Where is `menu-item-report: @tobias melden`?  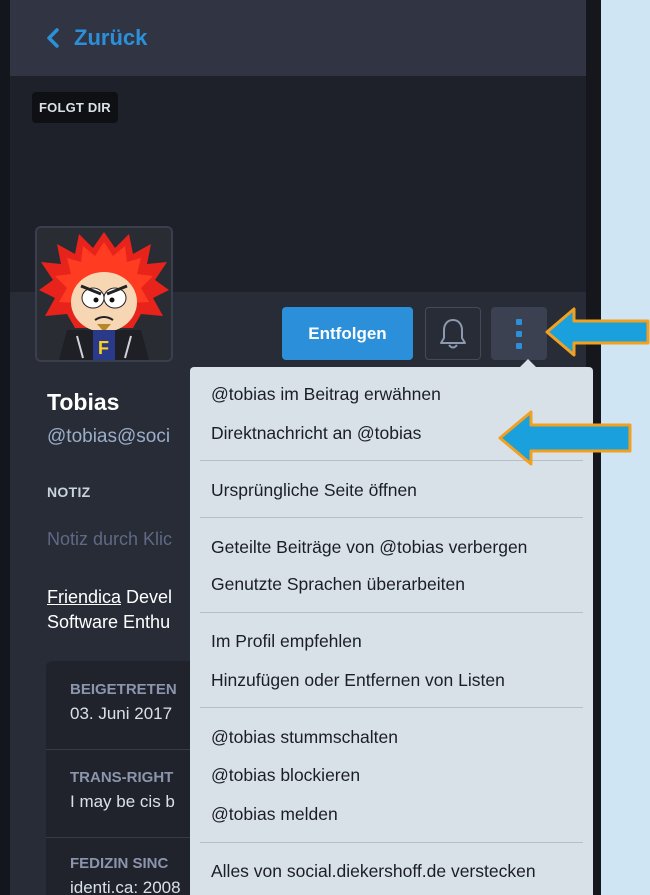 menu-item-report: @tobias melden is located at coordinates (274, 814).